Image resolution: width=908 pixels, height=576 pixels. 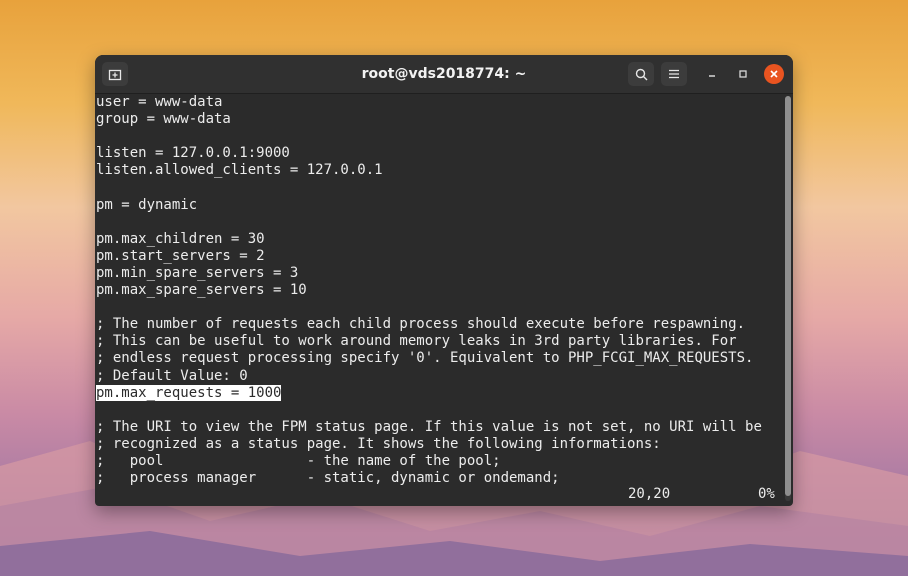 What do you see at coordinates (239, 170) in the screenshot?
I see `terminal-line-text: listen.allowed_clients = 127.0.0.1` at bounding box center [239, 170].